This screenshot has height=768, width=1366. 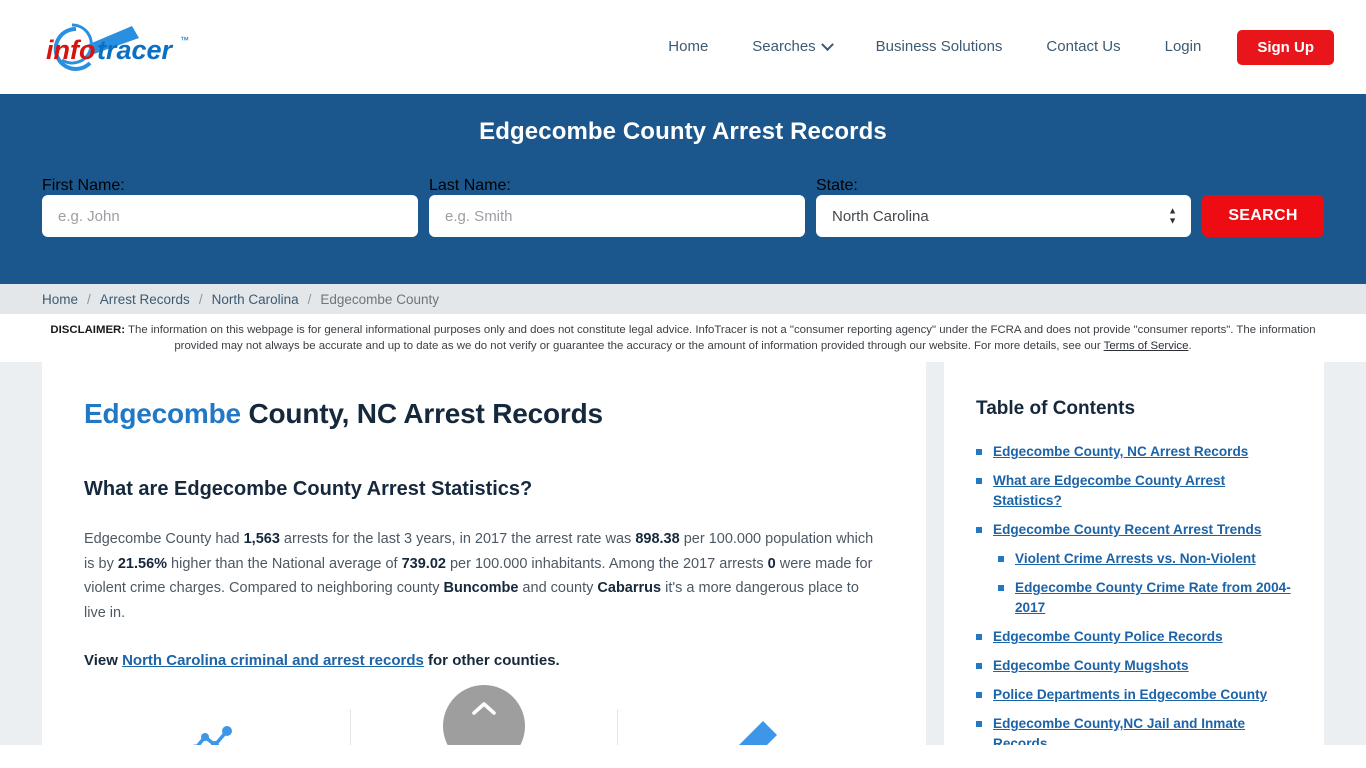 I want to click on stat-text: and county, so click(x=558, y=588).